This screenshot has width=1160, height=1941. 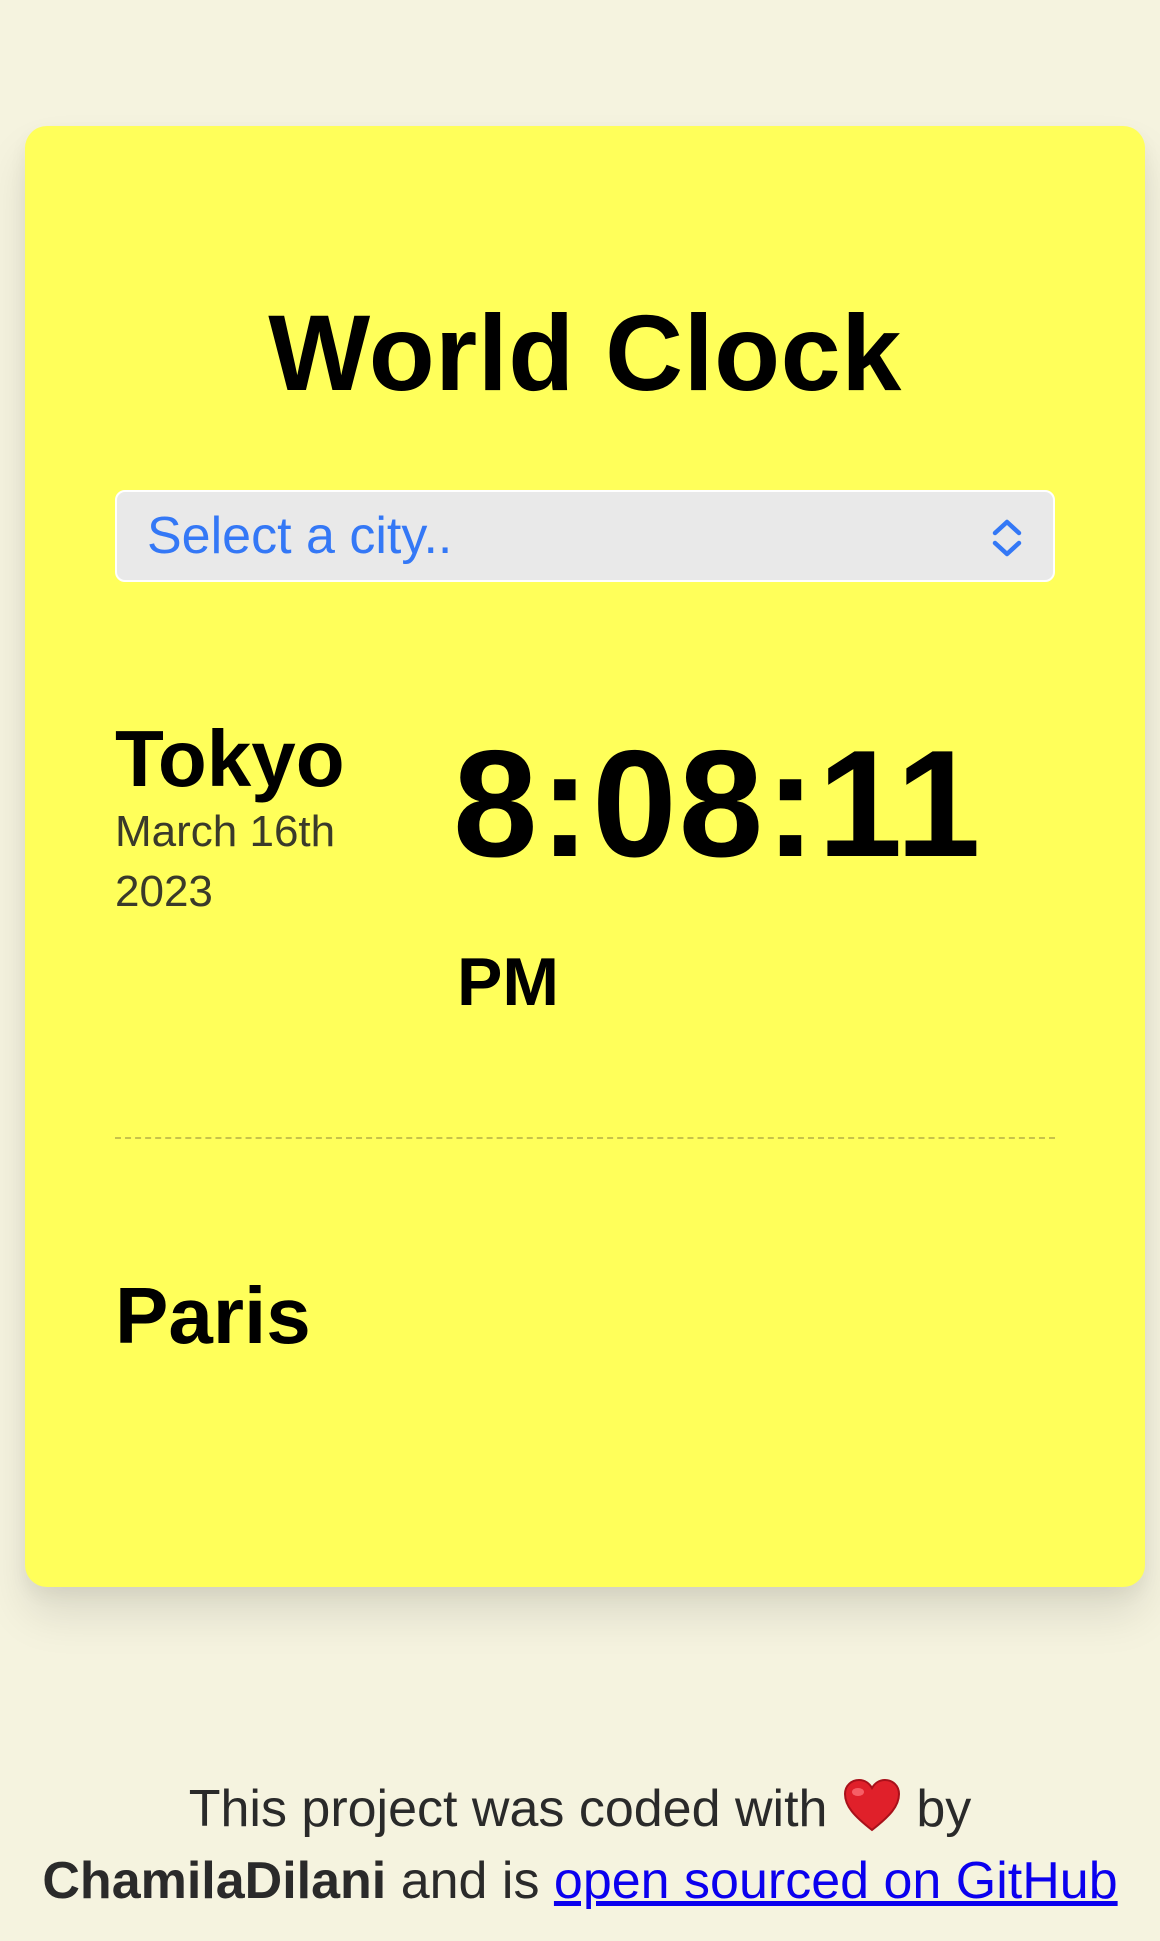 What do you see at coordinates (1007, 538) in the screenshot?
I see `chevron-up-down-icon` at bounding box center [1007, 538].